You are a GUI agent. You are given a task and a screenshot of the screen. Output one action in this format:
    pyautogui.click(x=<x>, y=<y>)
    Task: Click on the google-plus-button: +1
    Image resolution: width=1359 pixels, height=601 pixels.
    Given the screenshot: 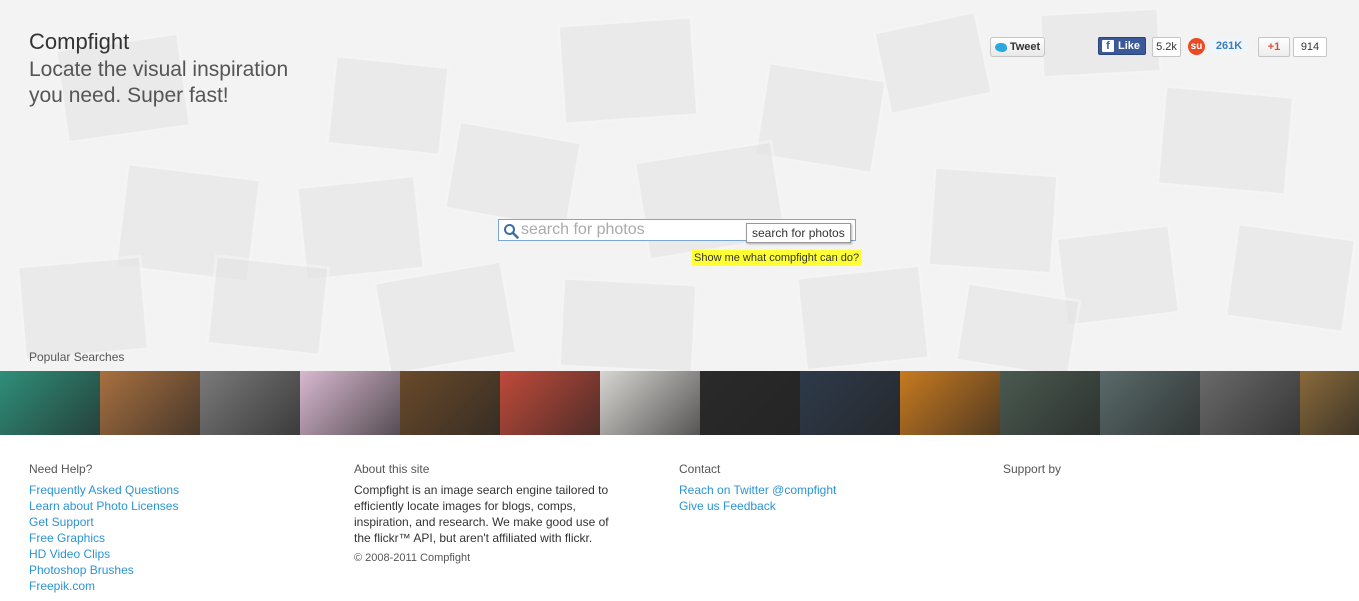 What is the action you would take?
    pyautogui.click(x=1274, y=47)
    